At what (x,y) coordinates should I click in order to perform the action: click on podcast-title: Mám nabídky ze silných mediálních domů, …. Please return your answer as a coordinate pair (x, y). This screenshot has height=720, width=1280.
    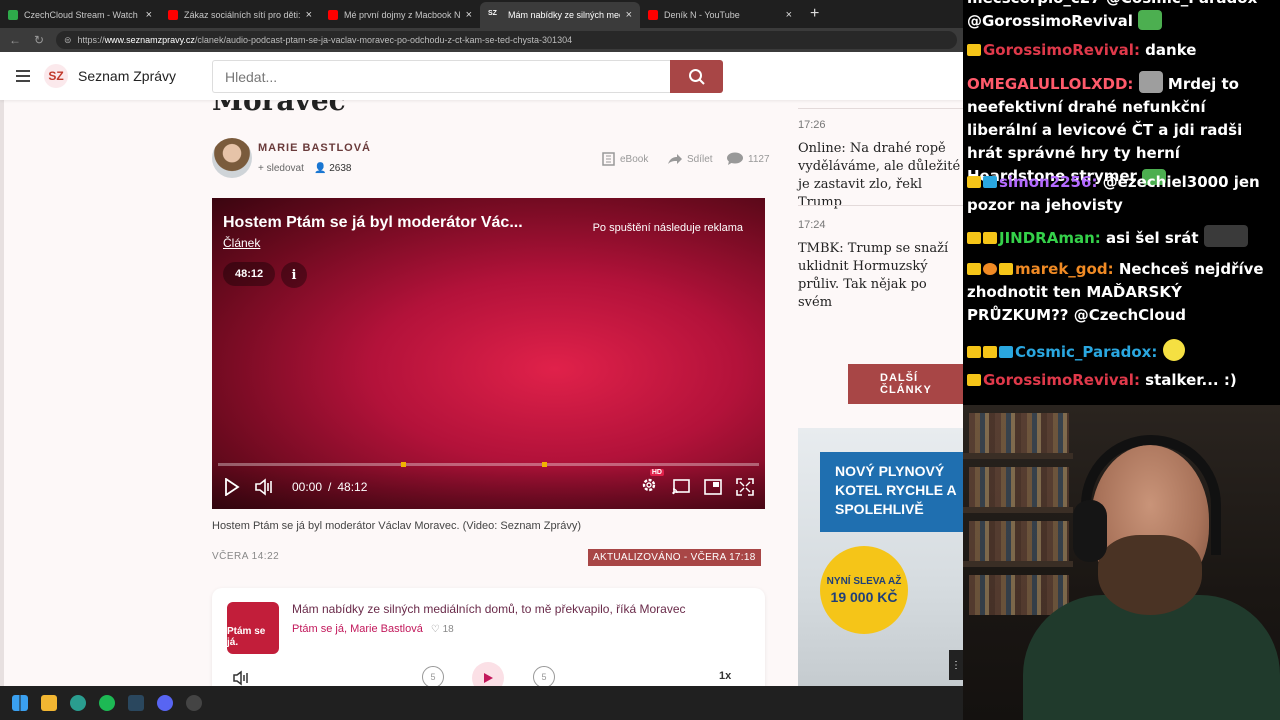
    Looking at the image, I should click on (489, 609).